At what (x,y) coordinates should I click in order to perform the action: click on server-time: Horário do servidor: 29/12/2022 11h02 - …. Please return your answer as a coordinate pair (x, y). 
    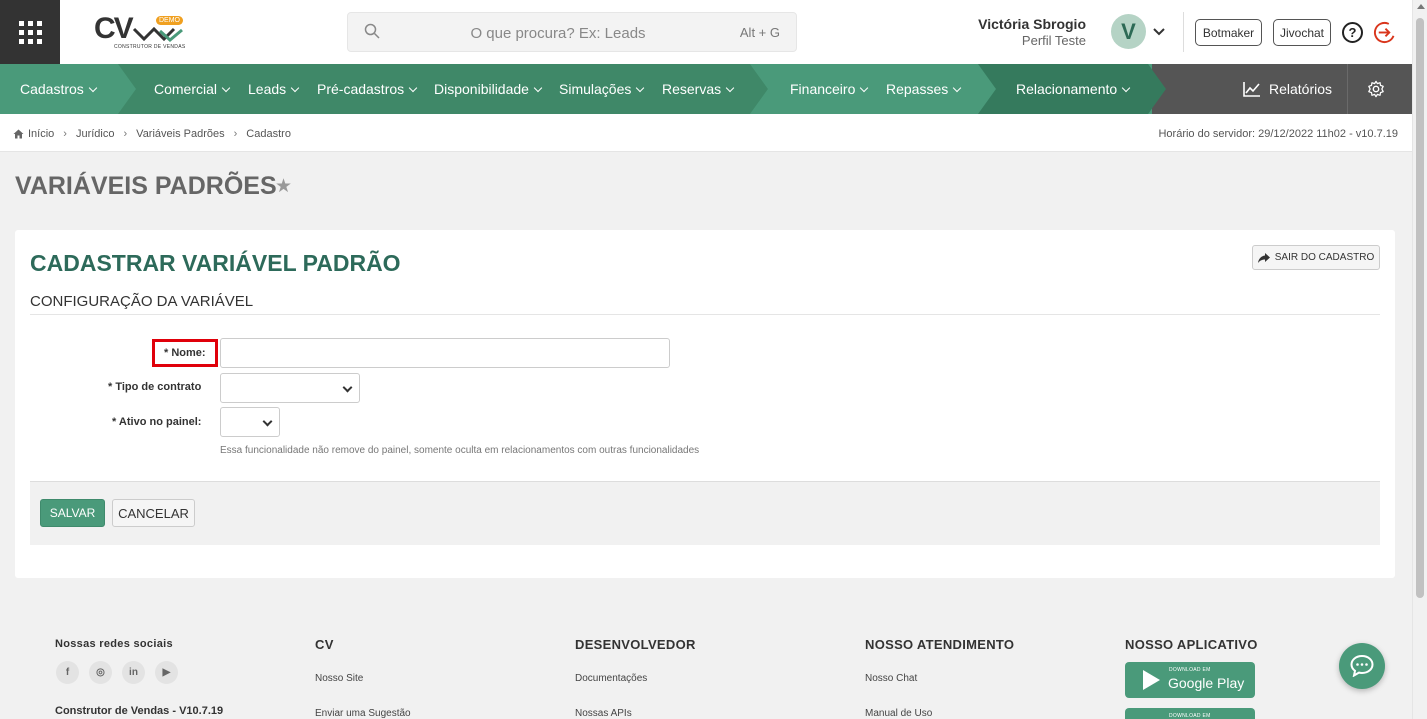
    Looking at the image, I should click on (1278, 134).